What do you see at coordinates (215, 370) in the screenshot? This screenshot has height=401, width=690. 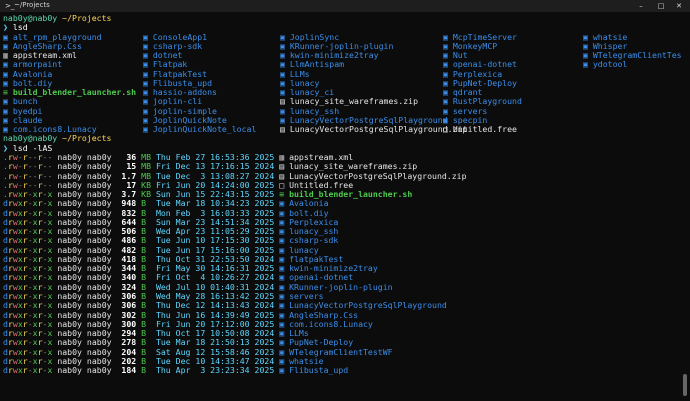 I see `modified-date: Thu Apr 3 23:23:34 2025` at bounding box center [215, 370].